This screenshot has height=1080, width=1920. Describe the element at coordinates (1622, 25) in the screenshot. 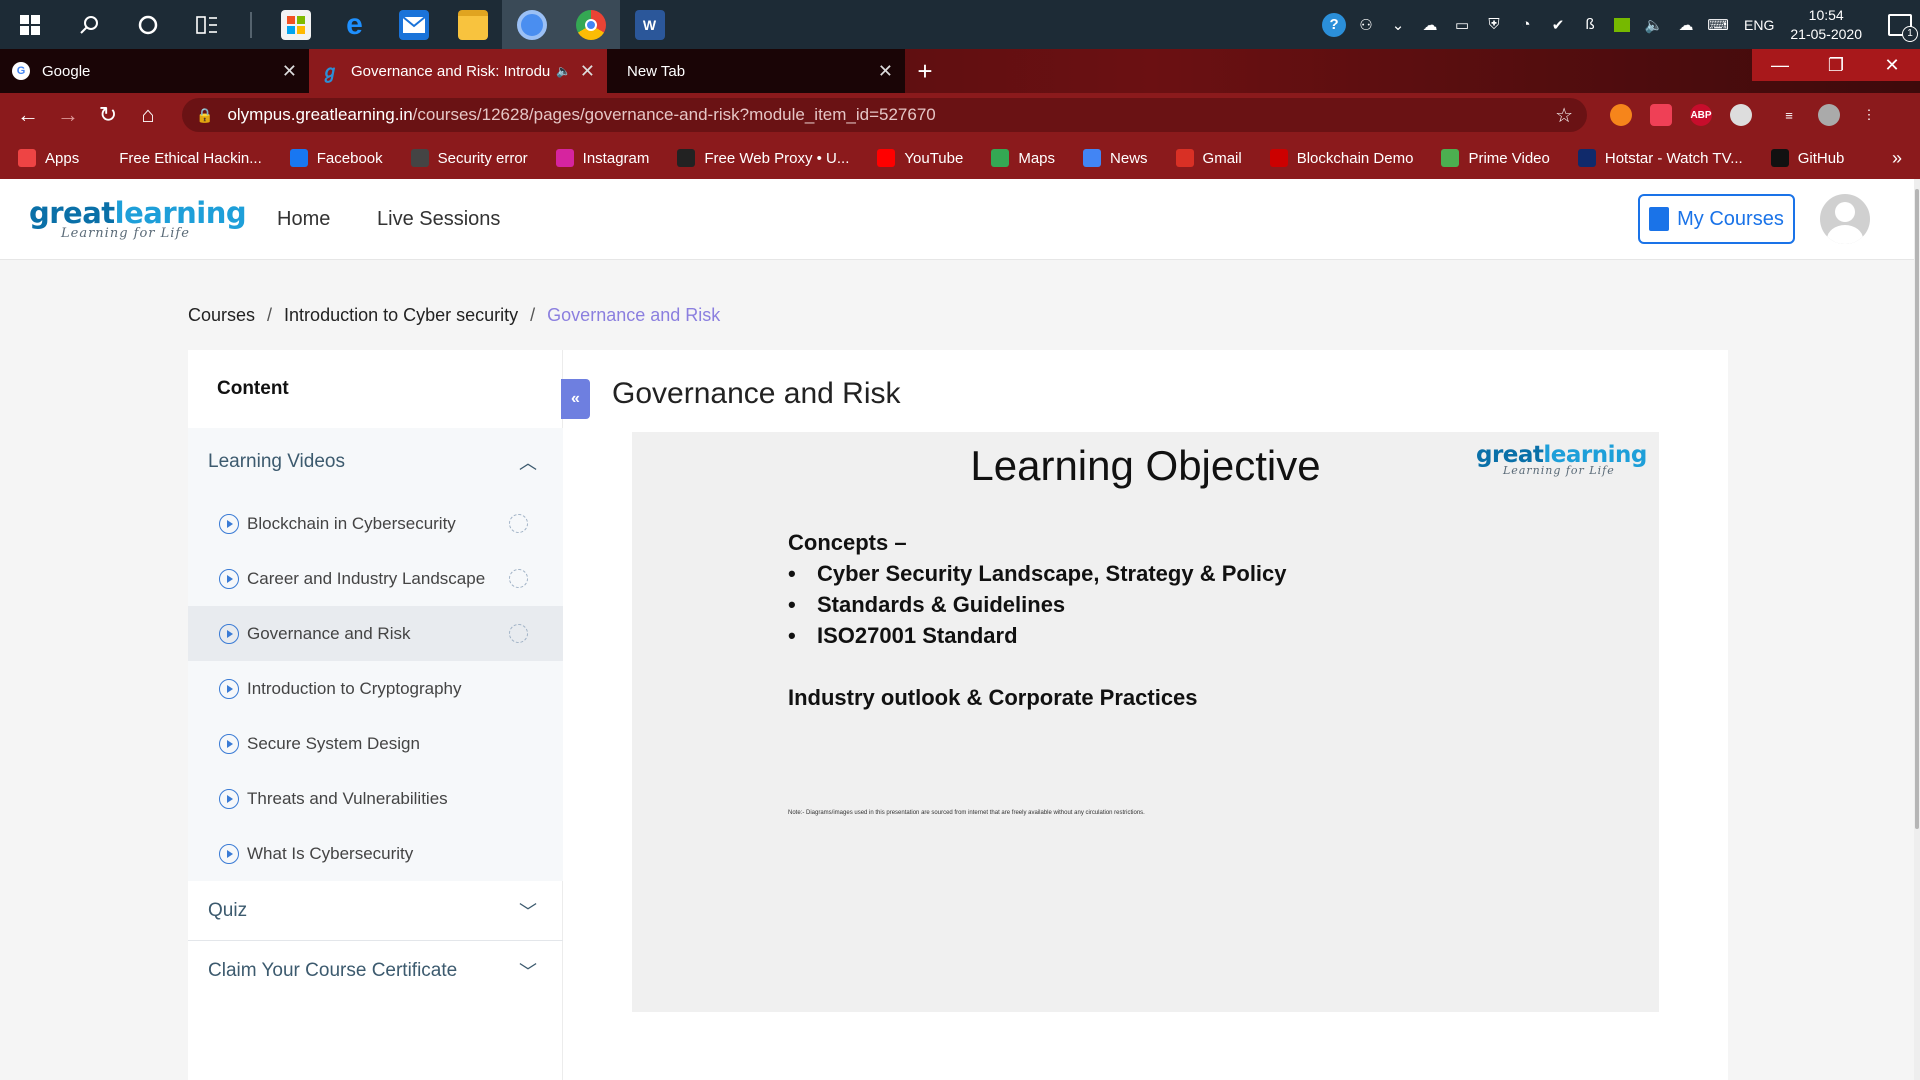

I see `nvidia-icon` at that location.